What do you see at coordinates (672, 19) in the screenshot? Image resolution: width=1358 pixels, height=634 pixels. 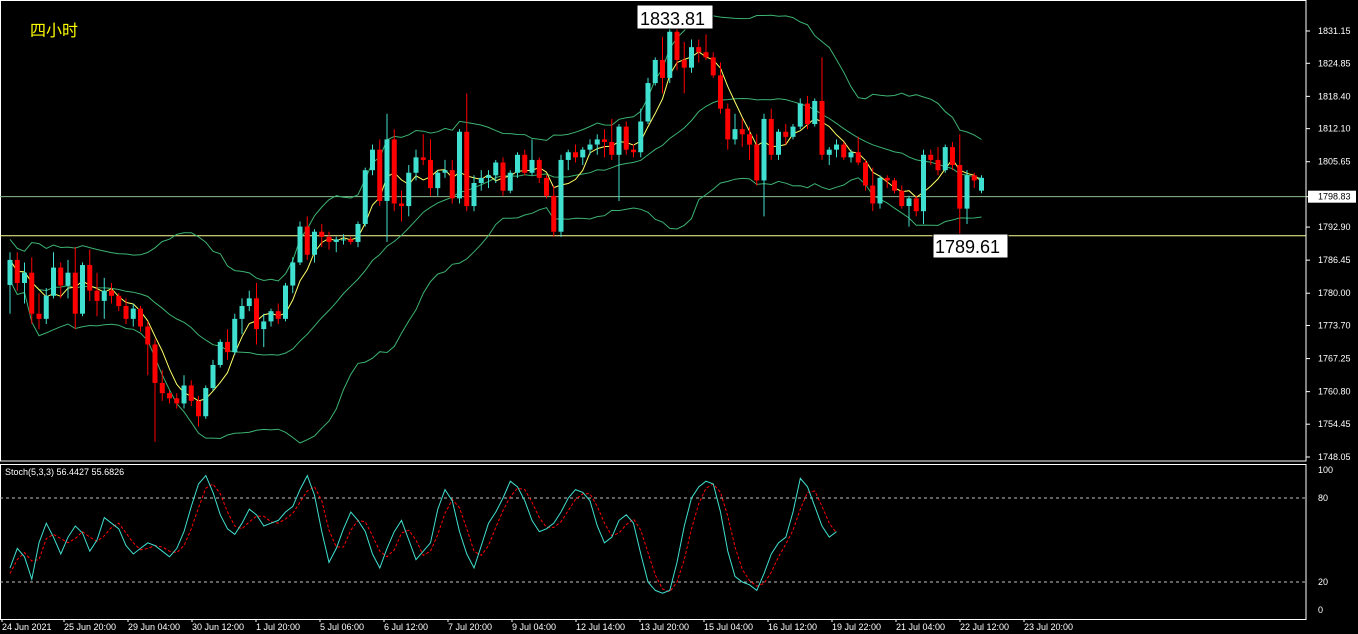 I see `high-callout-text: 1833.81` at bounding box center [672, 19].